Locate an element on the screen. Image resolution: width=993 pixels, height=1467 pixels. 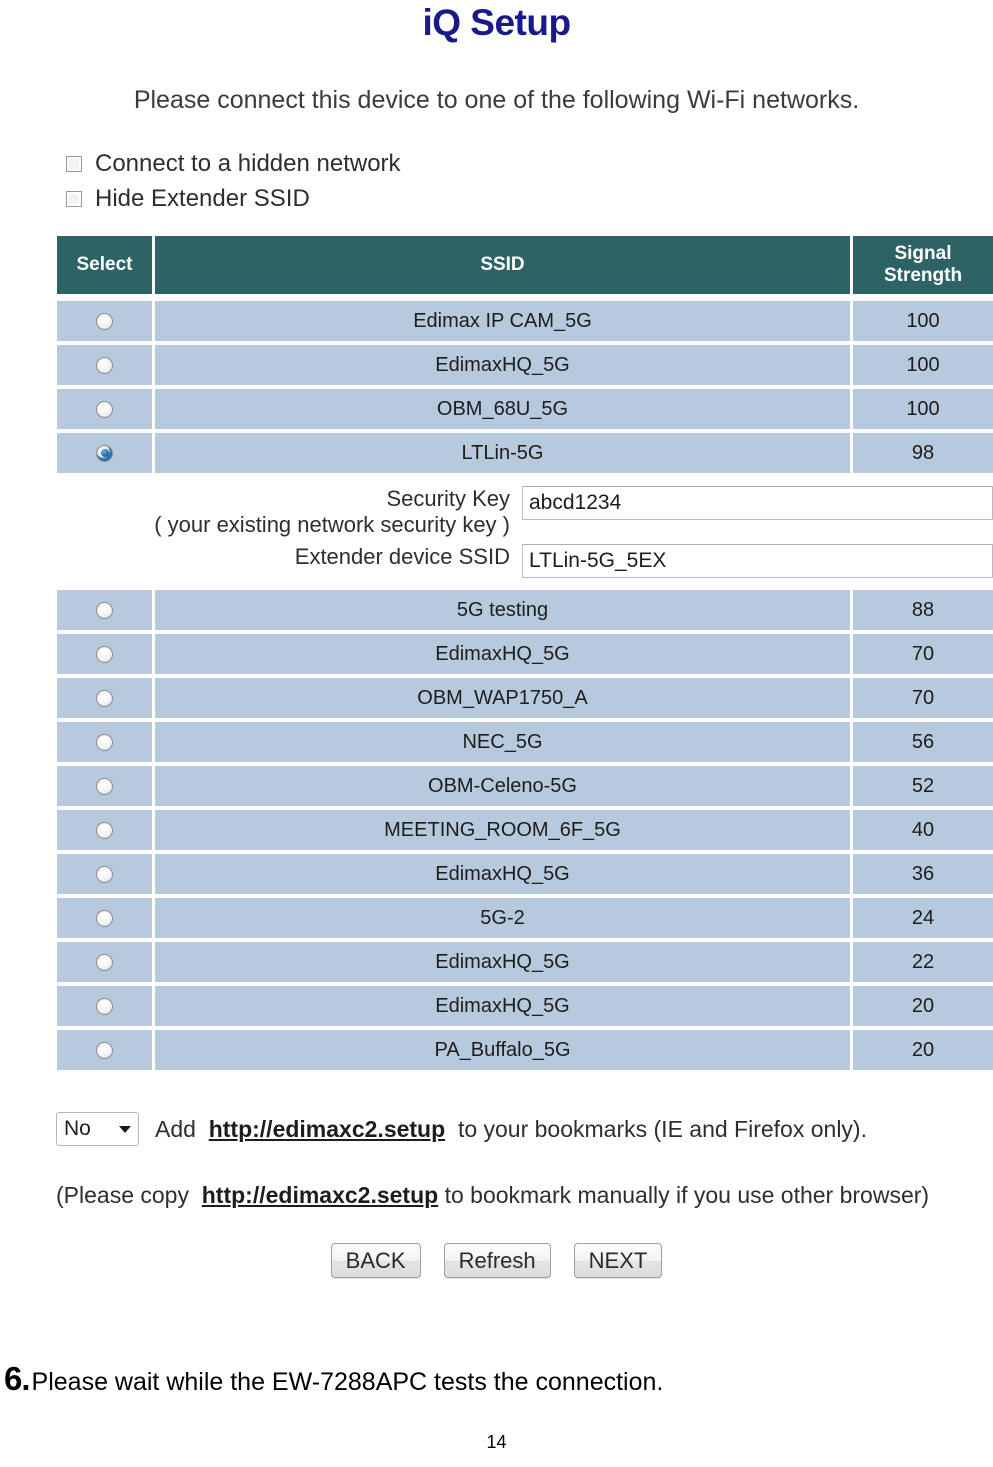
bookmark-suffix: to your bookmarks (IE and Firefox only). is located at coordinates (662, 1128).